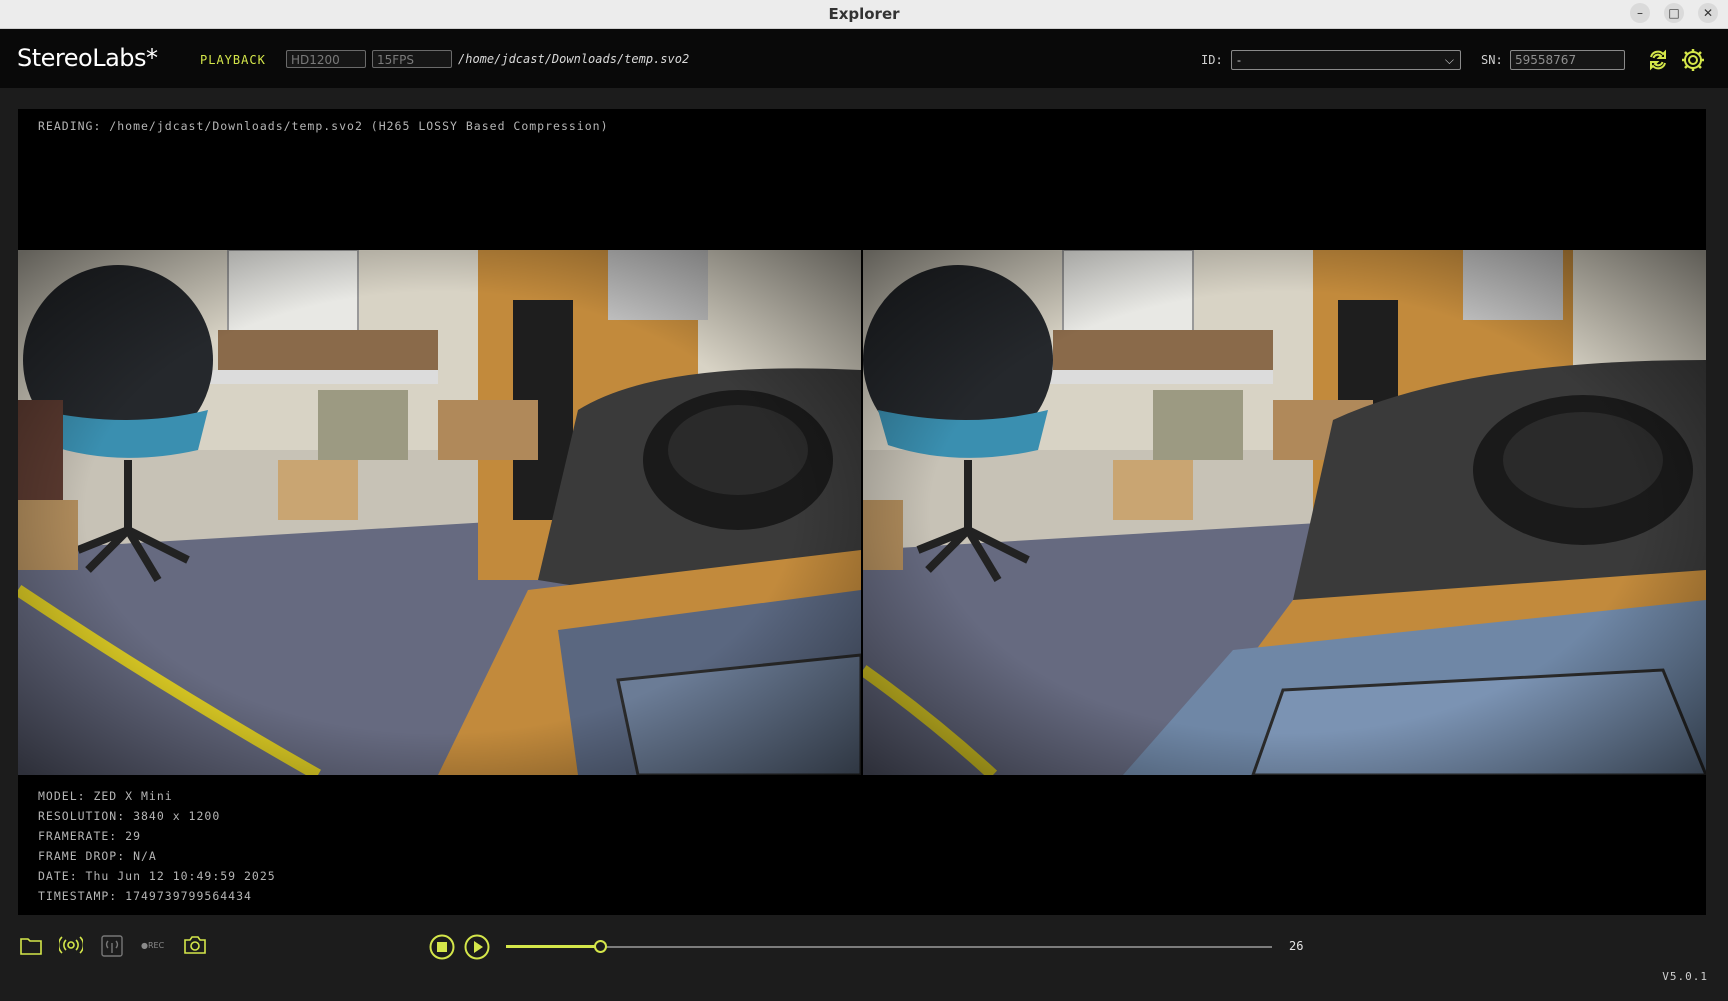  I want to click on maximize-button: □, so click(1674, 13).